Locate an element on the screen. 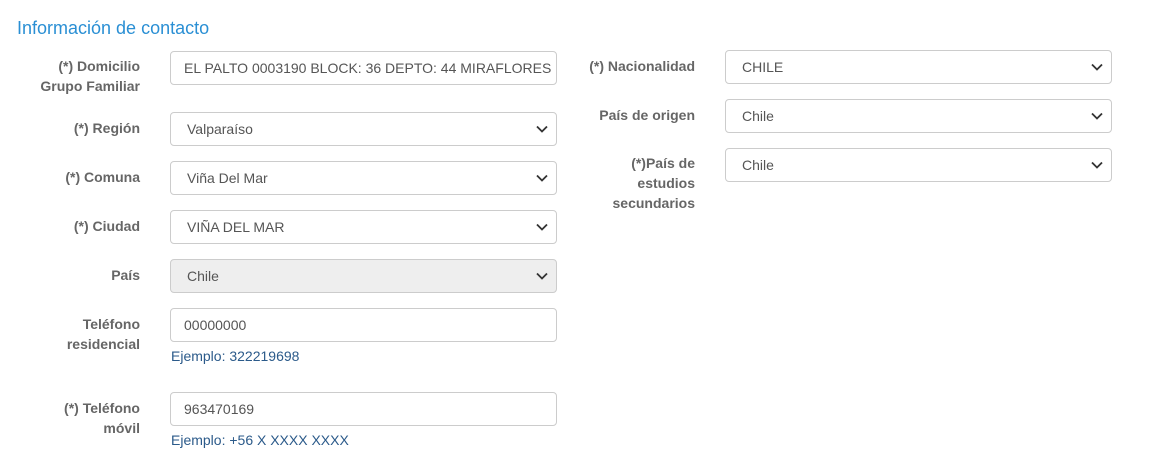  telefono-movil-label-line1: (*) Teléfono is located at coordinates (102, 408).